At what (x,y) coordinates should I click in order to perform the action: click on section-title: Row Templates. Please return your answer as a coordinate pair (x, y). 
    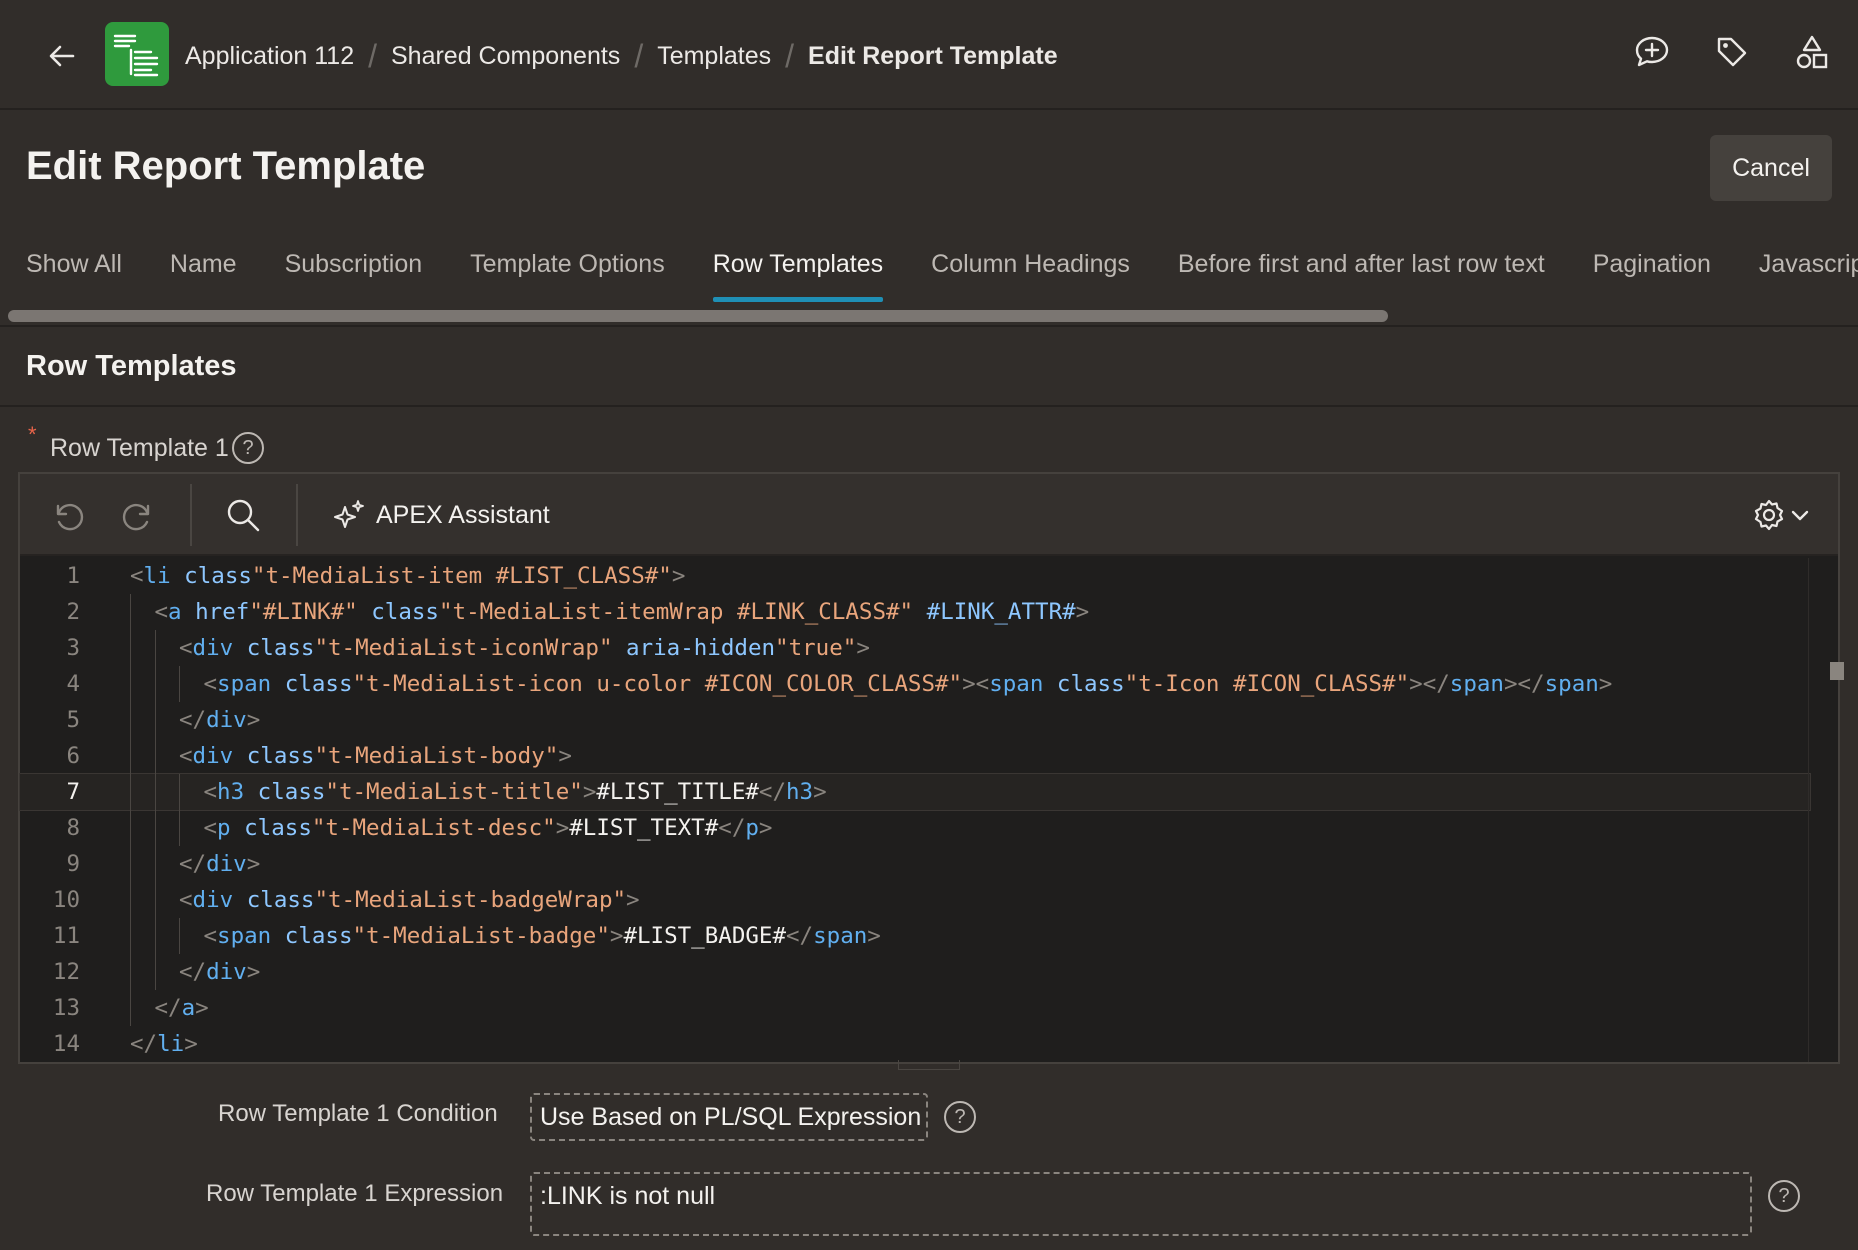
    Looking at the image, I should click on (131, 366).